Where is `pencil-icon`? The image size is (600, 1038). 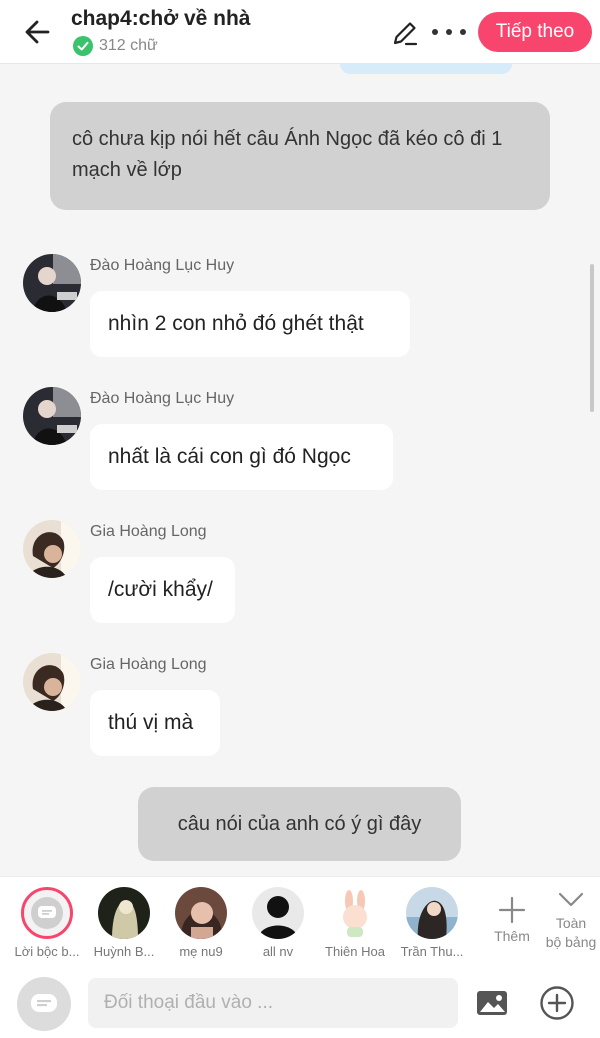 pencil-icon is located at coordinates (405, 34).